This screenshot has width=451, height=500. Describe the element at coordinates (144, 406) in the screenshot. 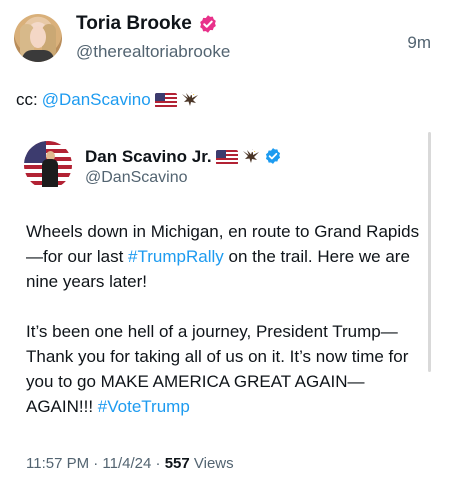

I see `hashtag-link: #VoteTrump` at that location.